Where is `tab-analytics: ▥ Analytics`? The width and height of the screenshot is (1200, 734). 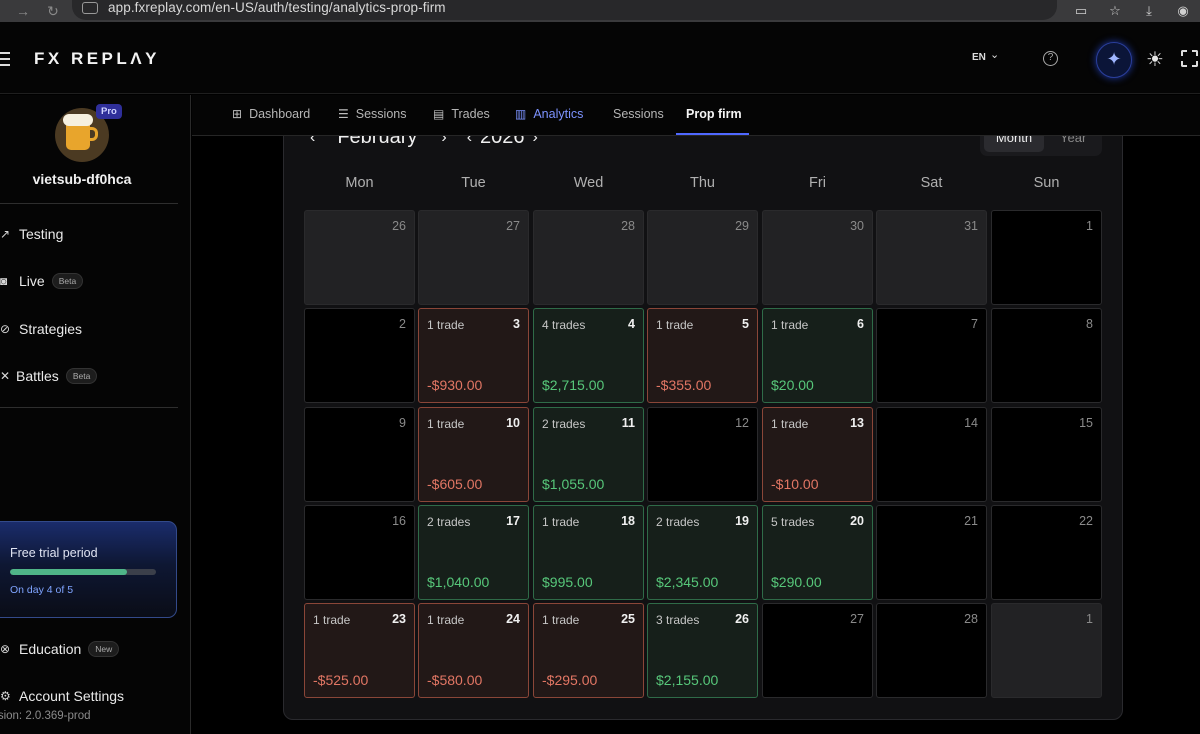
tab-analytics: ▥ Analytics is located at coordinates (549, 114).